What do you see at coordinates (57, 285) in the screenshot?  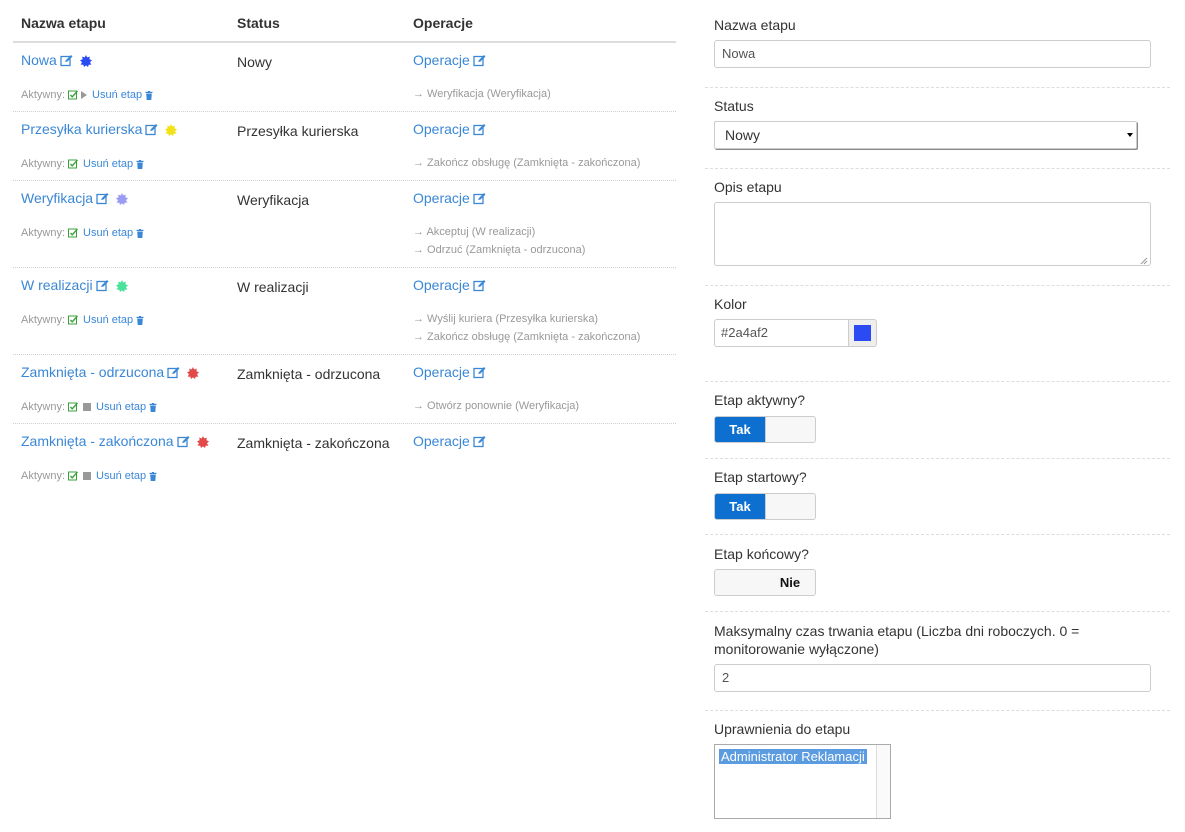 I see `stage-name: W realizacji` at bounding box center [57, 285].